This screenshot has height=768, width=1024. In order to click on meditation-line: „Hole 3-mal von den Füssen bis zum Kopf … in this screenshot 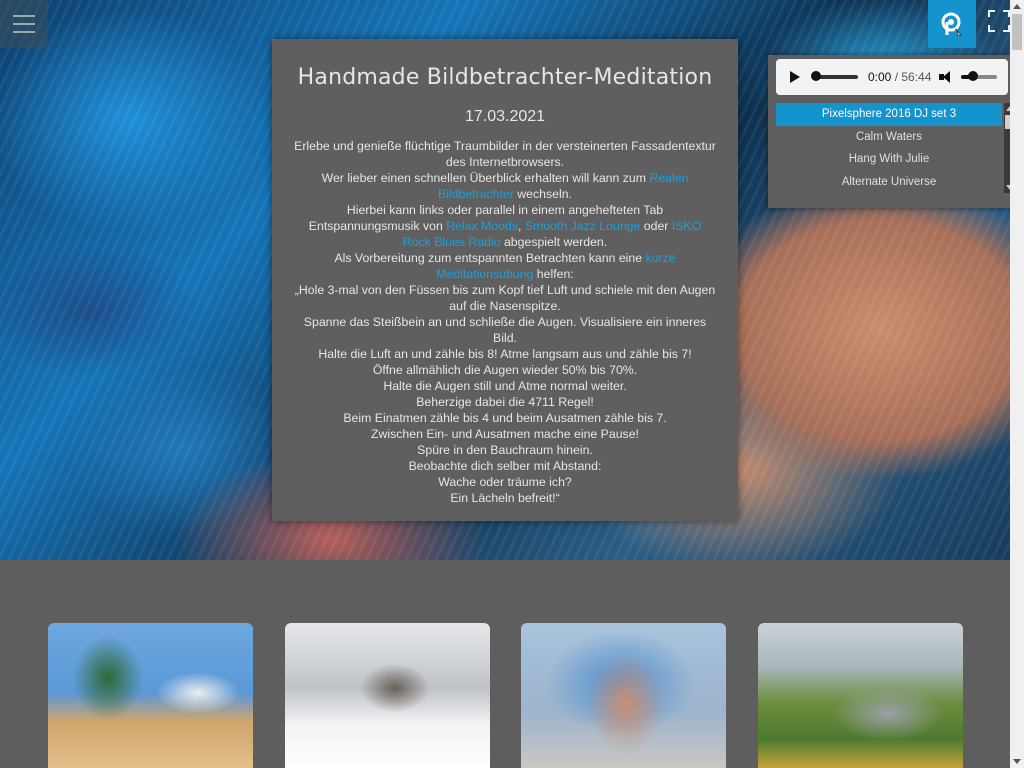, I will do `click(505, 298)`.